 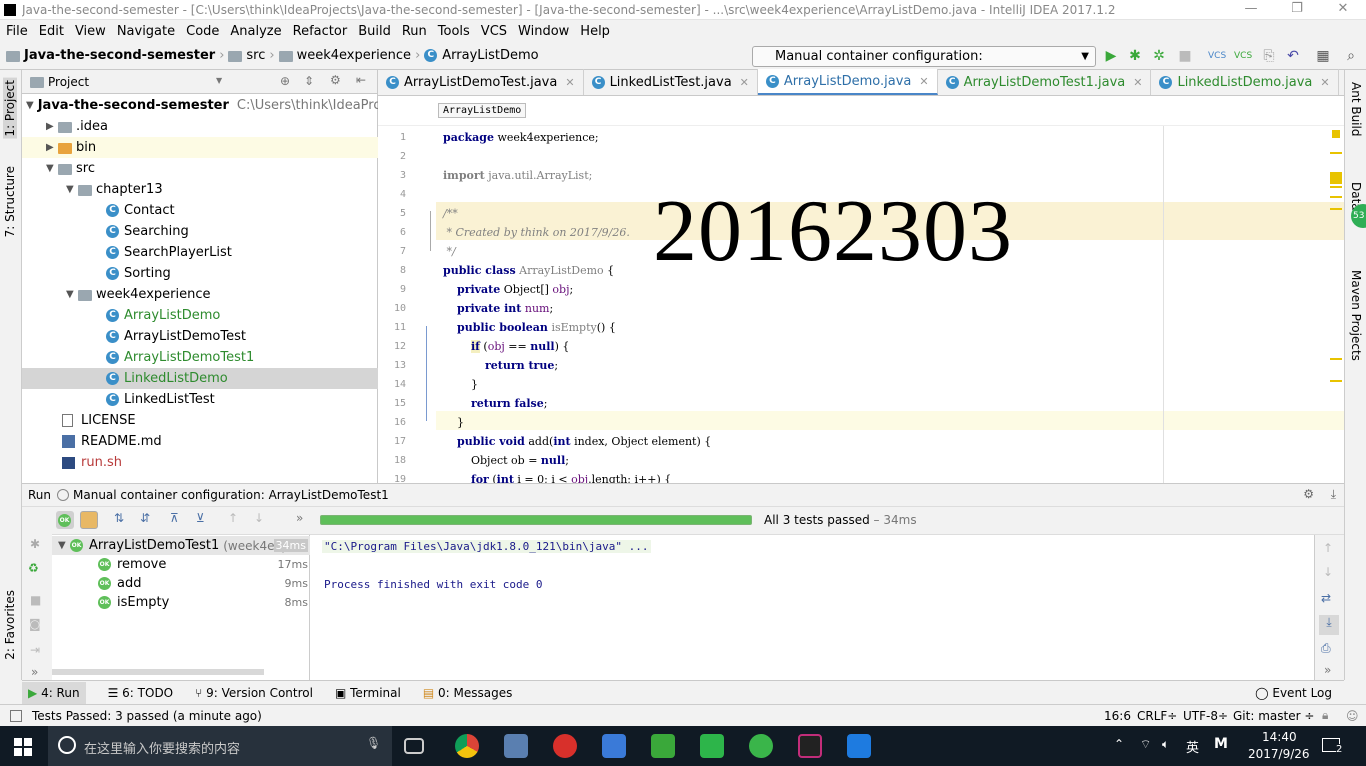 I want to click on tree-item-src: ▼ src, so click(x=200, y=168).